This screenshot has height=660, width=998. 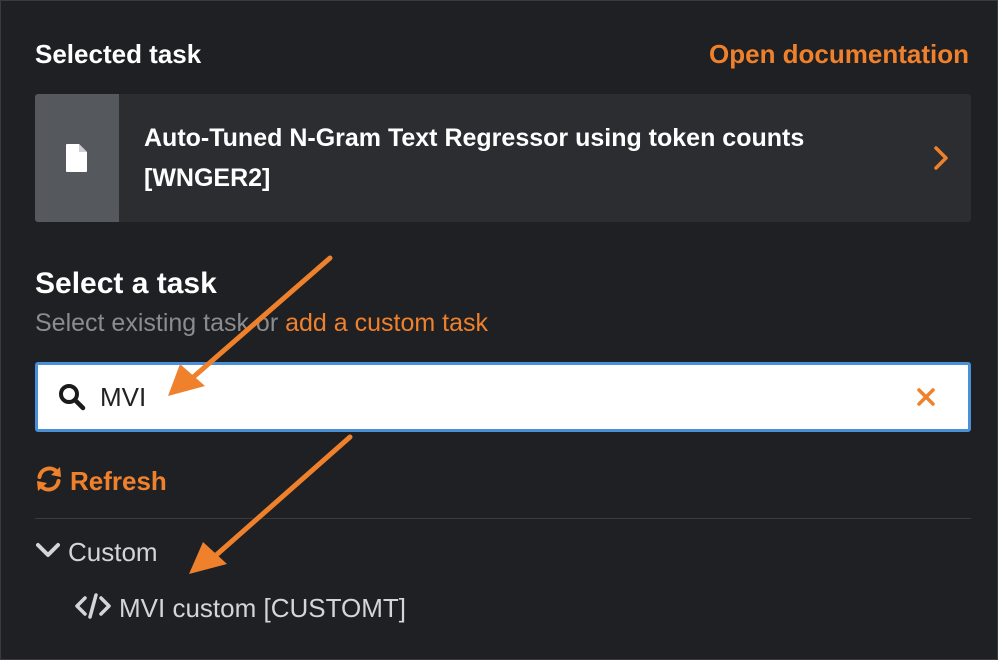 What do you see at coordinates (113, 552) in the screenshot?
I see `group-label: Custom` at bounding box center [113, 552].